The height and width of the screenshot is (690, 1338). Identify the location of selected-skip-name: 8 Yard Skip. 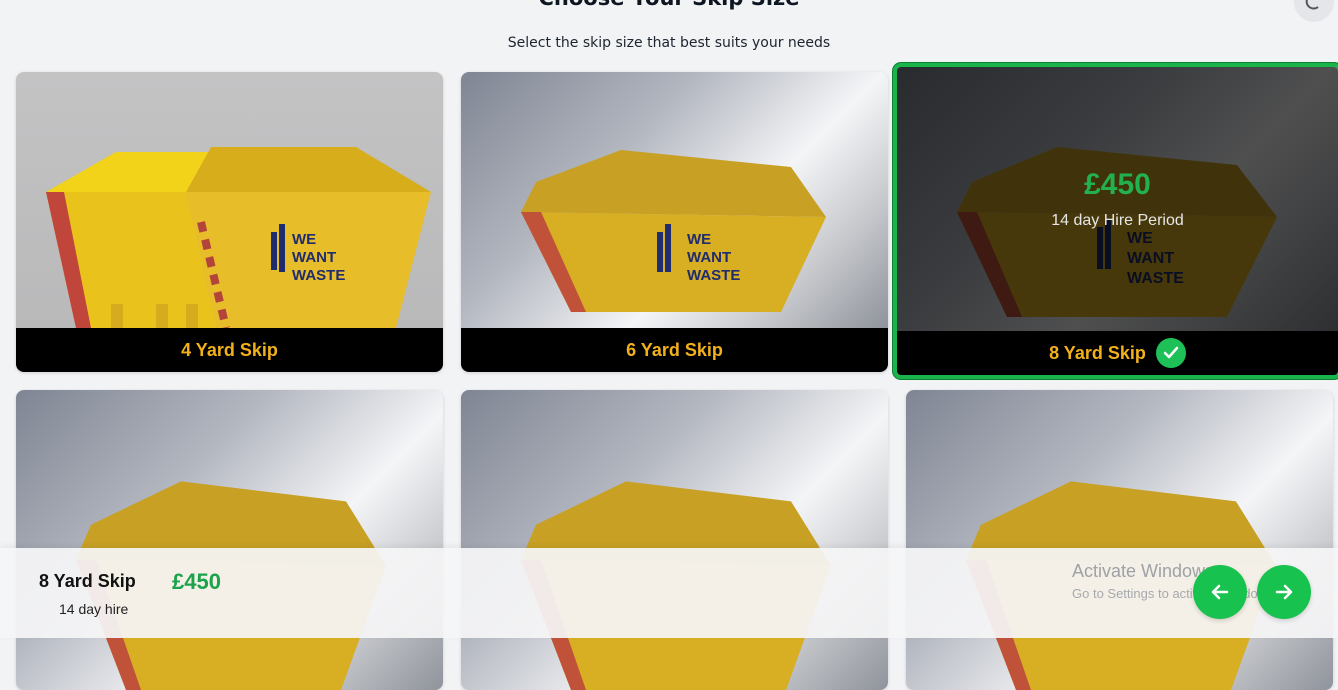
(87, 581).